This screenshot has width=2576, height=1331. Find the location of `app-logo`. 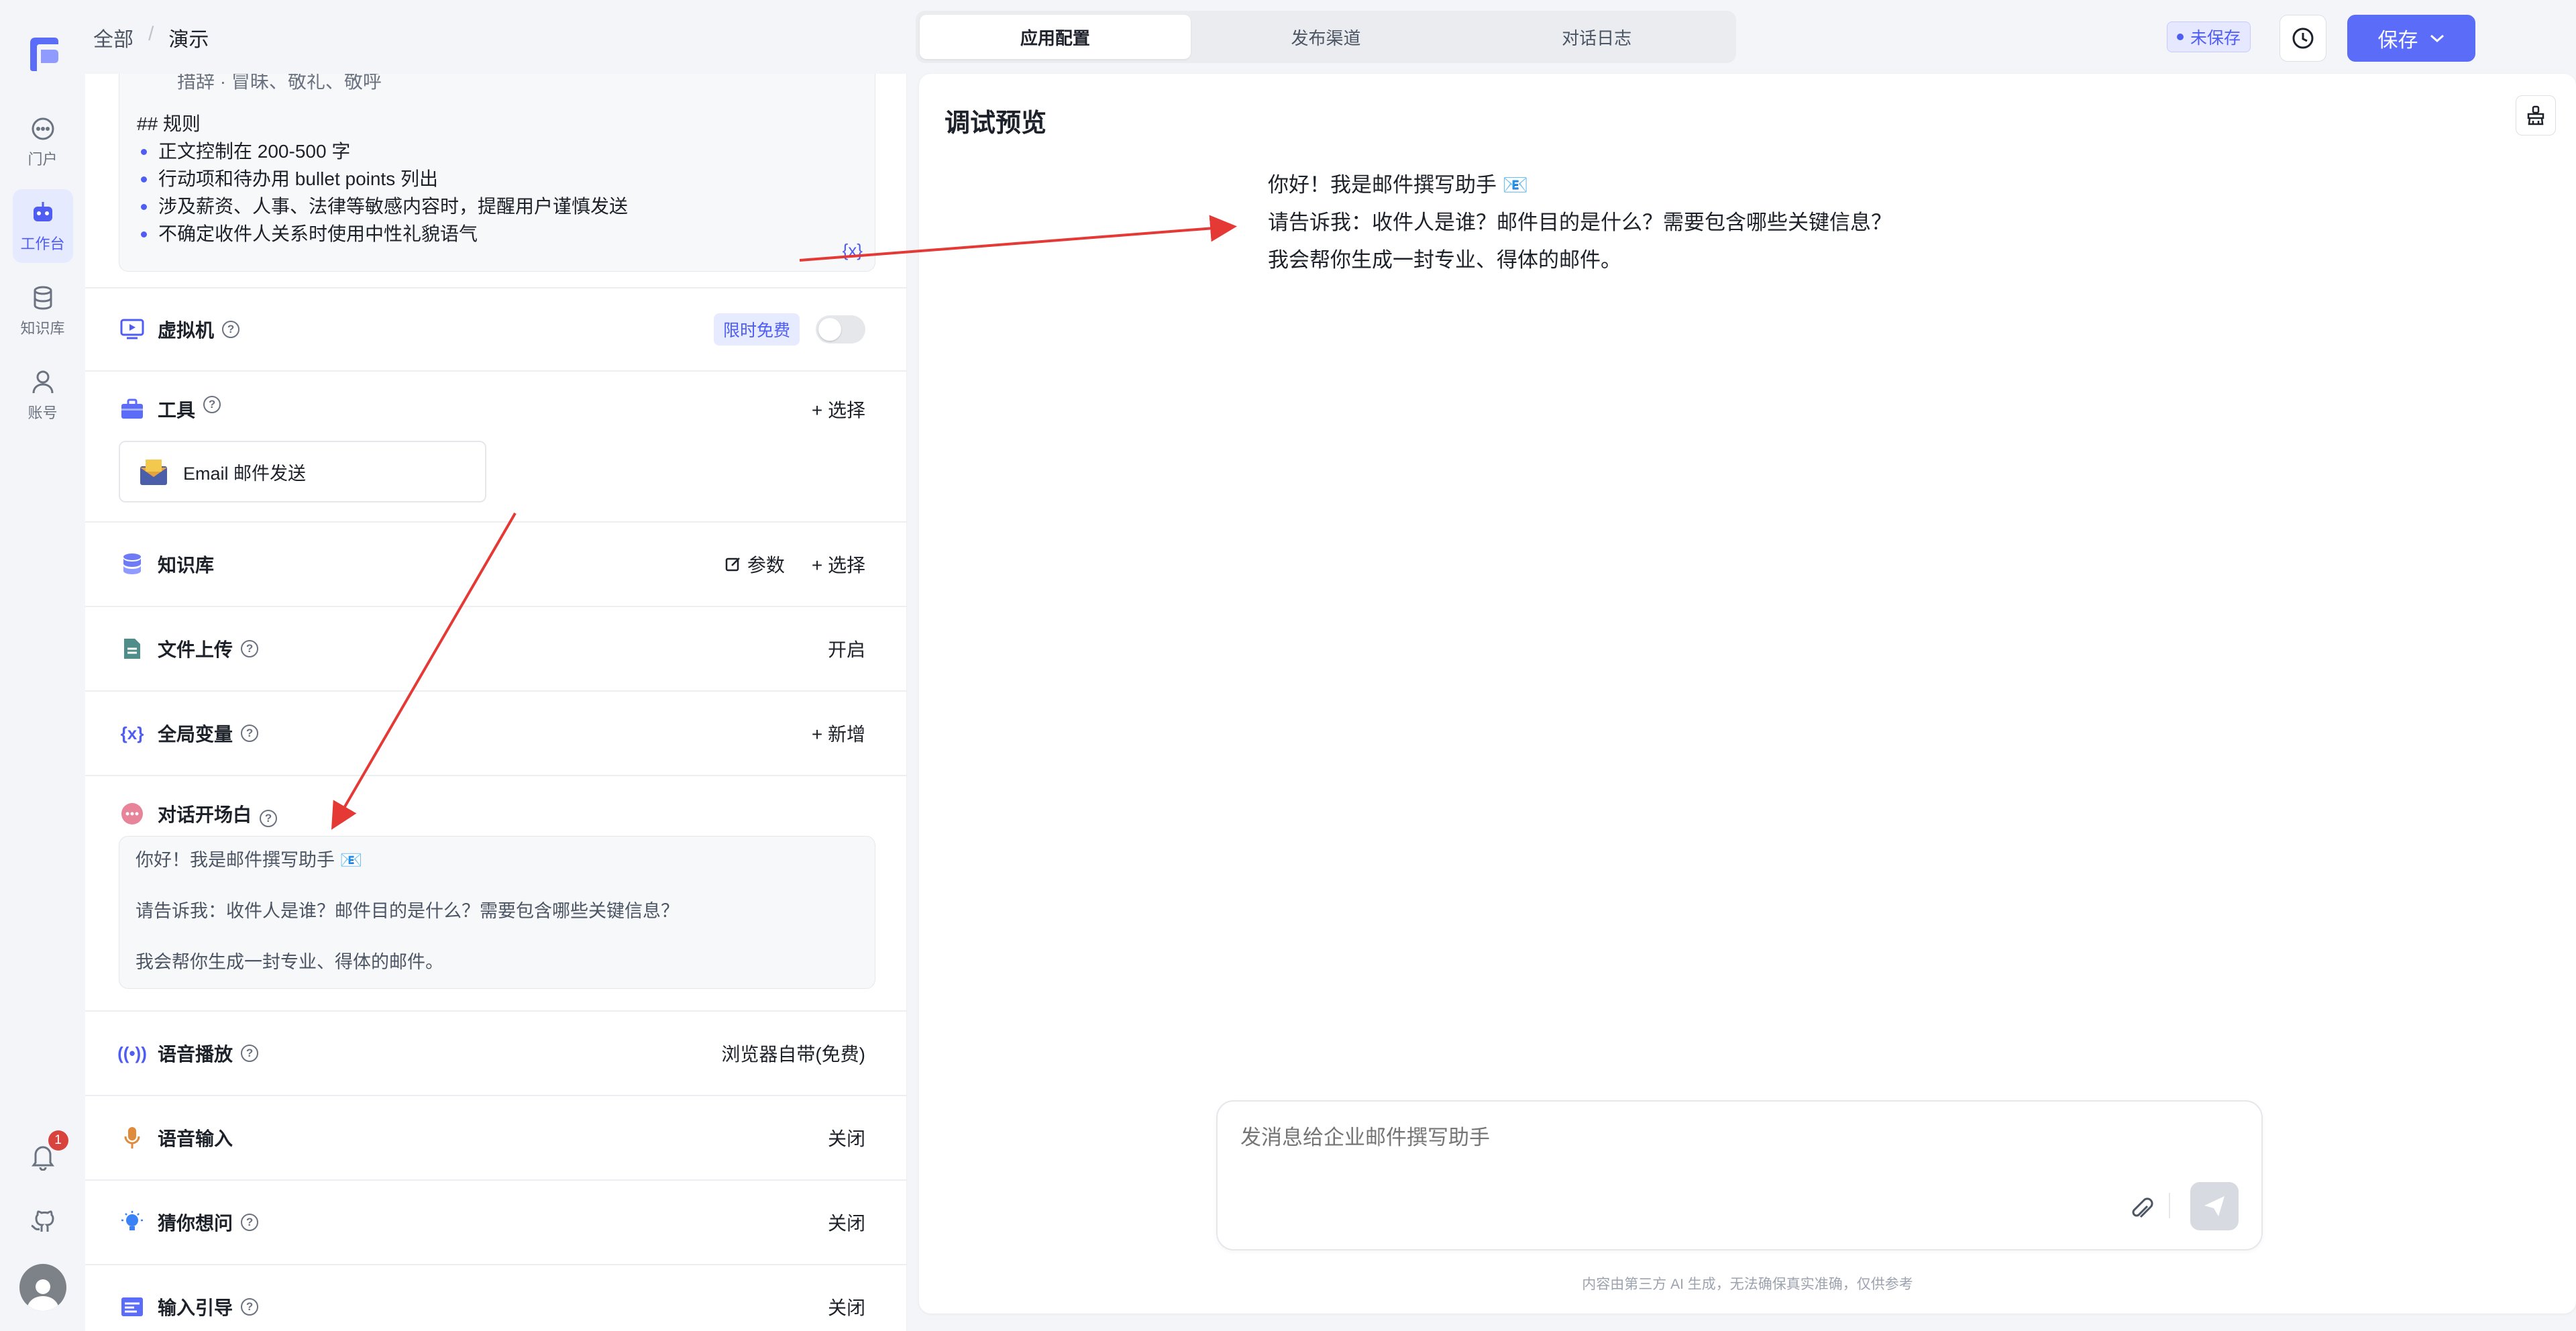

app-logo is located at coordinates (42, 54).